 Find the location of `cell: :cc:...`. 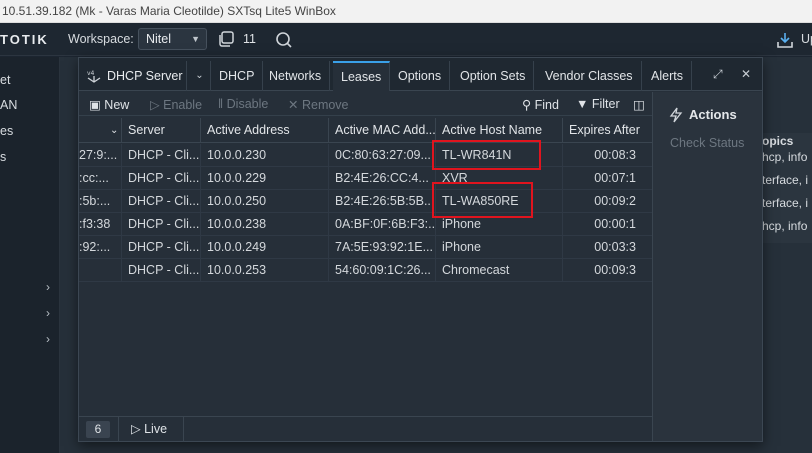

cell: :cc:... is located at coordinates (100, 178).